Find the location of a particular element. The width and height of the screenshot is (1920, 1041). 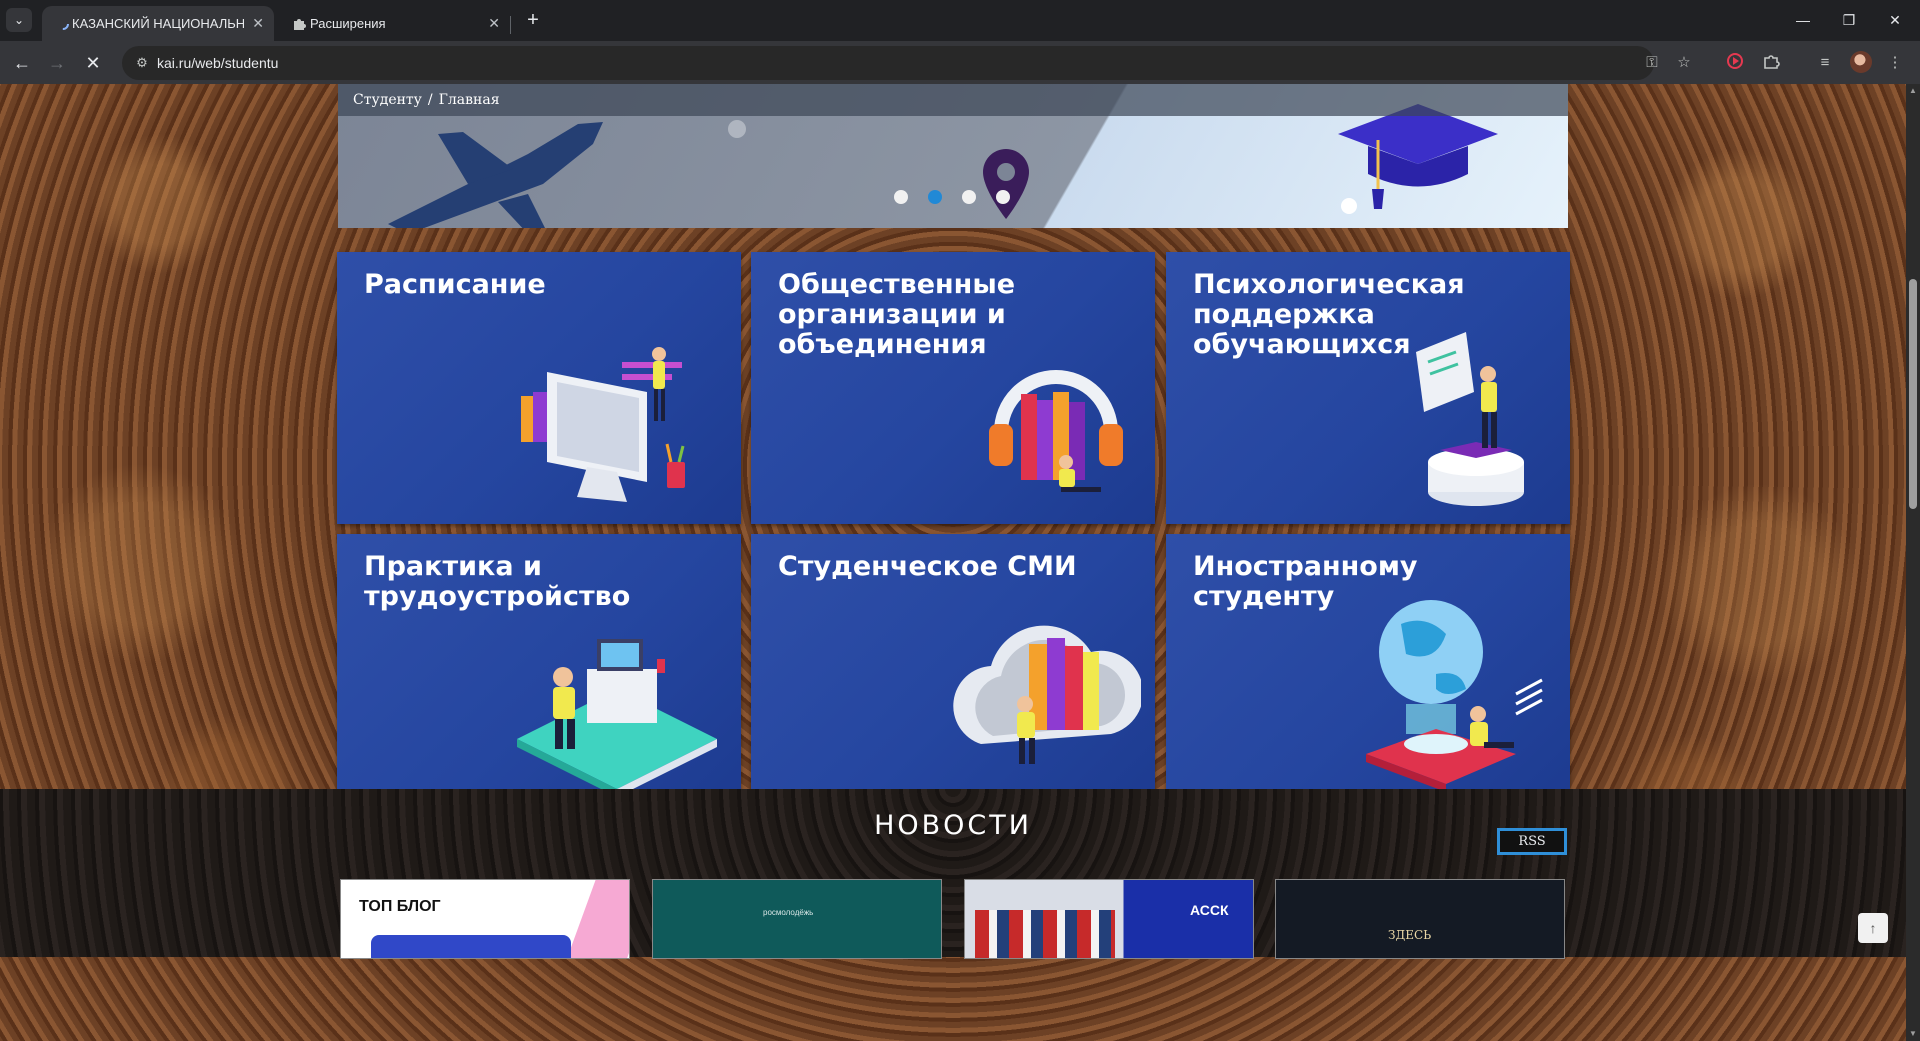

menu-kebab-icon: ⋮ is located at coordinates (1895, 63).